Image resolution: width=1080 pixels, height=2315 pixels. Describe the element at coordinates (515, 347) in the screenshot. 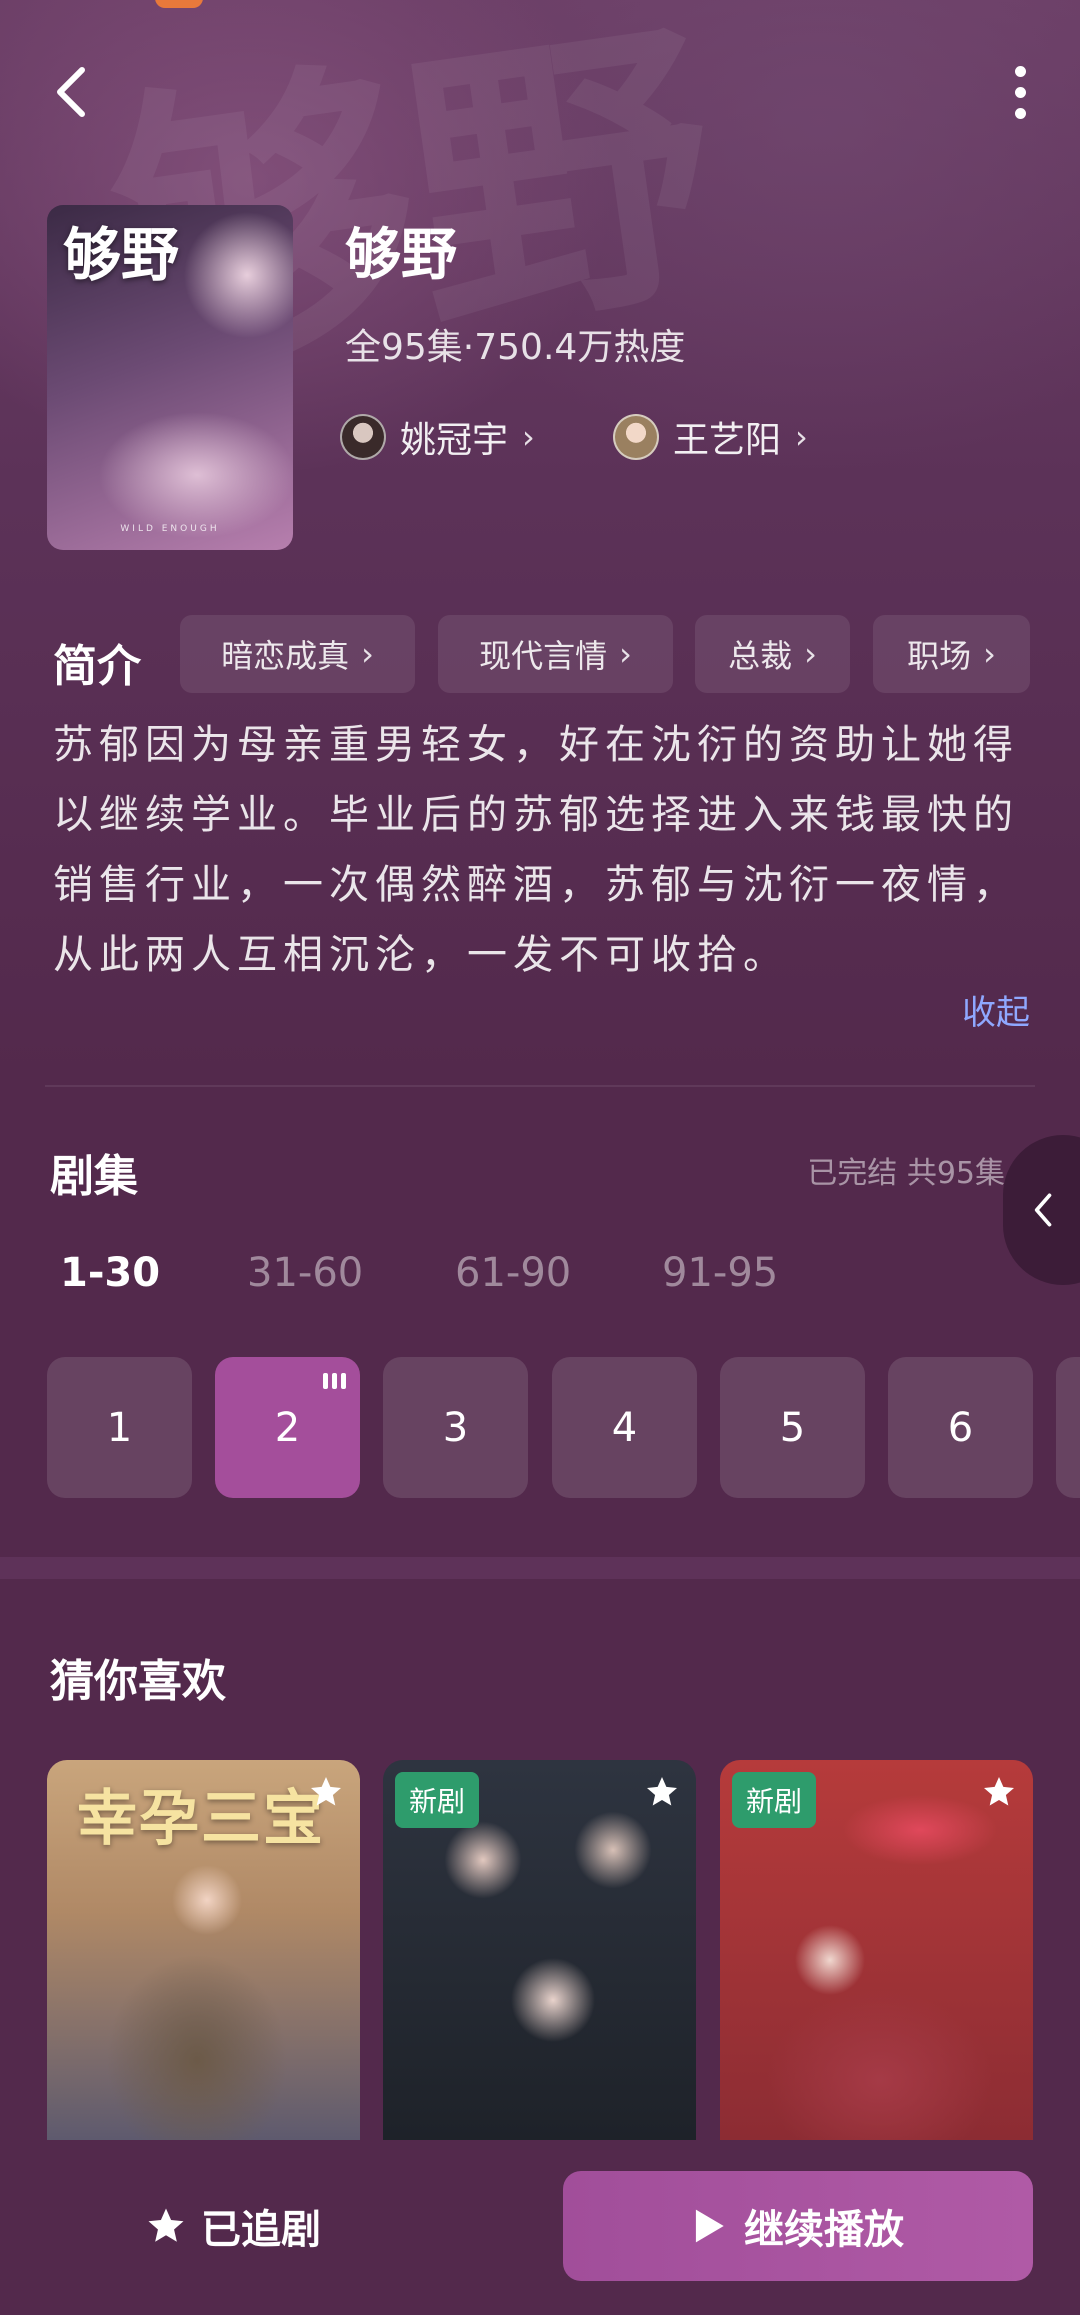

I see `show-meta: 全95集·750.4万热度` at that location.